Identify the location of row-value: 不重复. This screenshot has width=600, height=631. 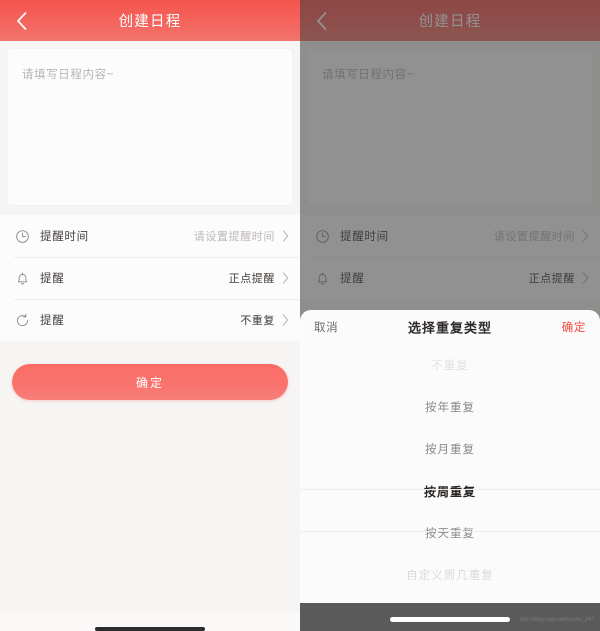
(257, 321).